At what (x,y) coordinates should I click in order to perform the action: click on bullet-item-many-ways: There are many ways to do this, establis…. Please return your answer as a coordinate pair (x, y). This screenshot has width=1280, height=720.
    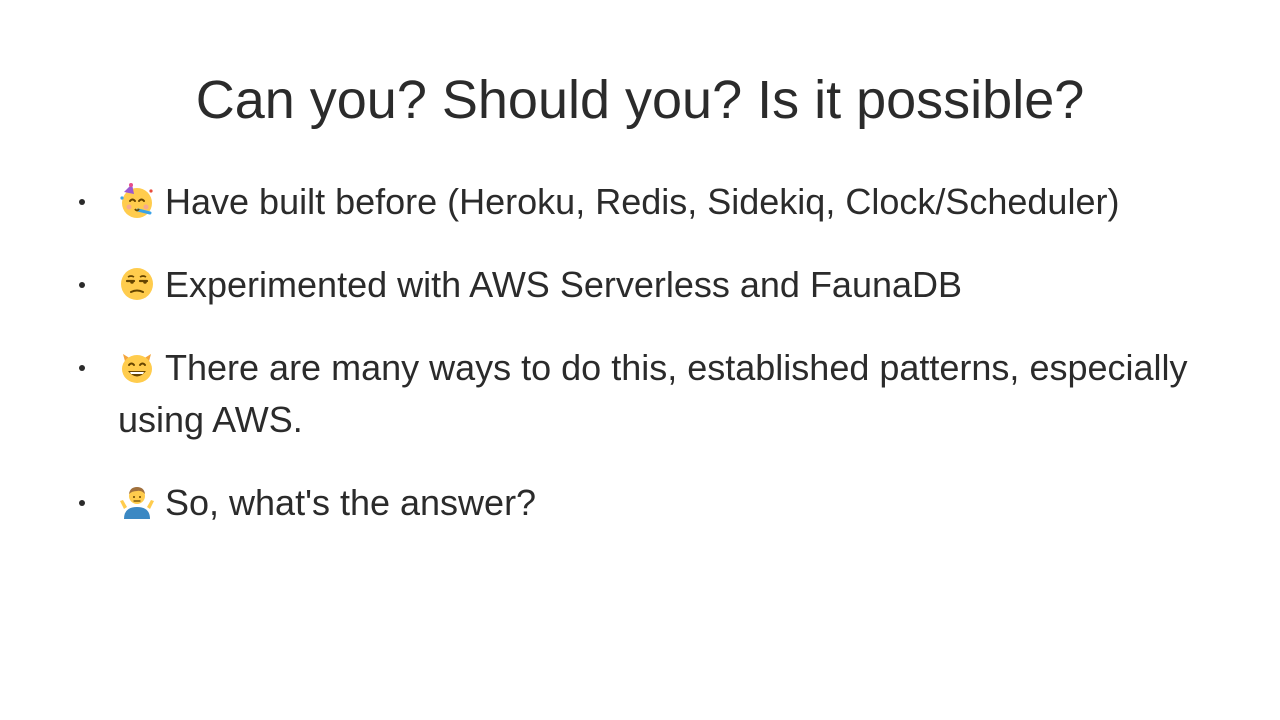
    Looking at the image, I should click on (656, 394).